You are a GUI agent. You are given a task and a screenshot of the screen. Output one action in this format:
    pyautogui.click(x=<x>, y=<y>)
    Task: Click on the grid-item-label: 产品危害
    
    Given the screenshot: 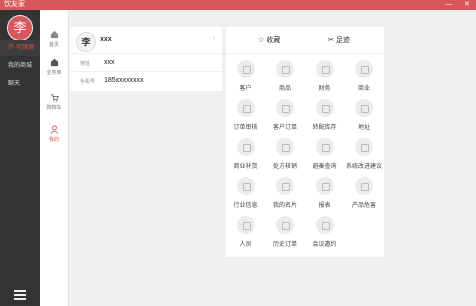 What is the action you would take?
    pyautogui.click(x=363, y=206)
    